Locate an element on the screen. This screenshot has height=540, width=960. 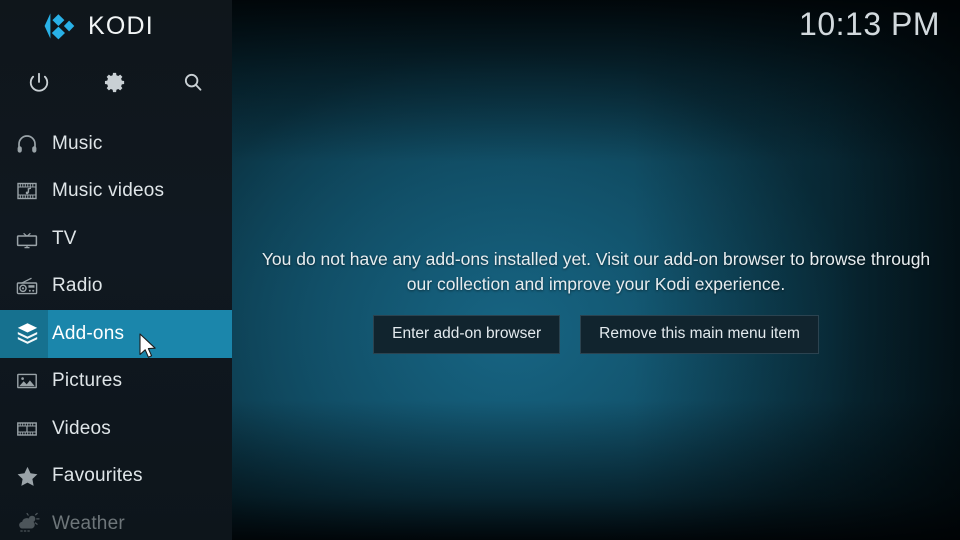
tv-icon is located at coordinates (24, 239).